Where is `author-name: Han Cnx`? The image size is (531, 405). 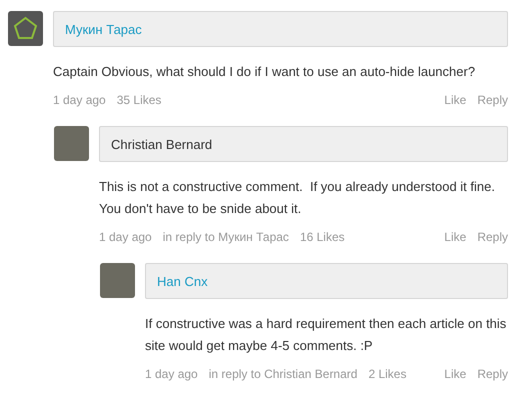 author-name: Han Cnx is located at coordinates (182, 281).